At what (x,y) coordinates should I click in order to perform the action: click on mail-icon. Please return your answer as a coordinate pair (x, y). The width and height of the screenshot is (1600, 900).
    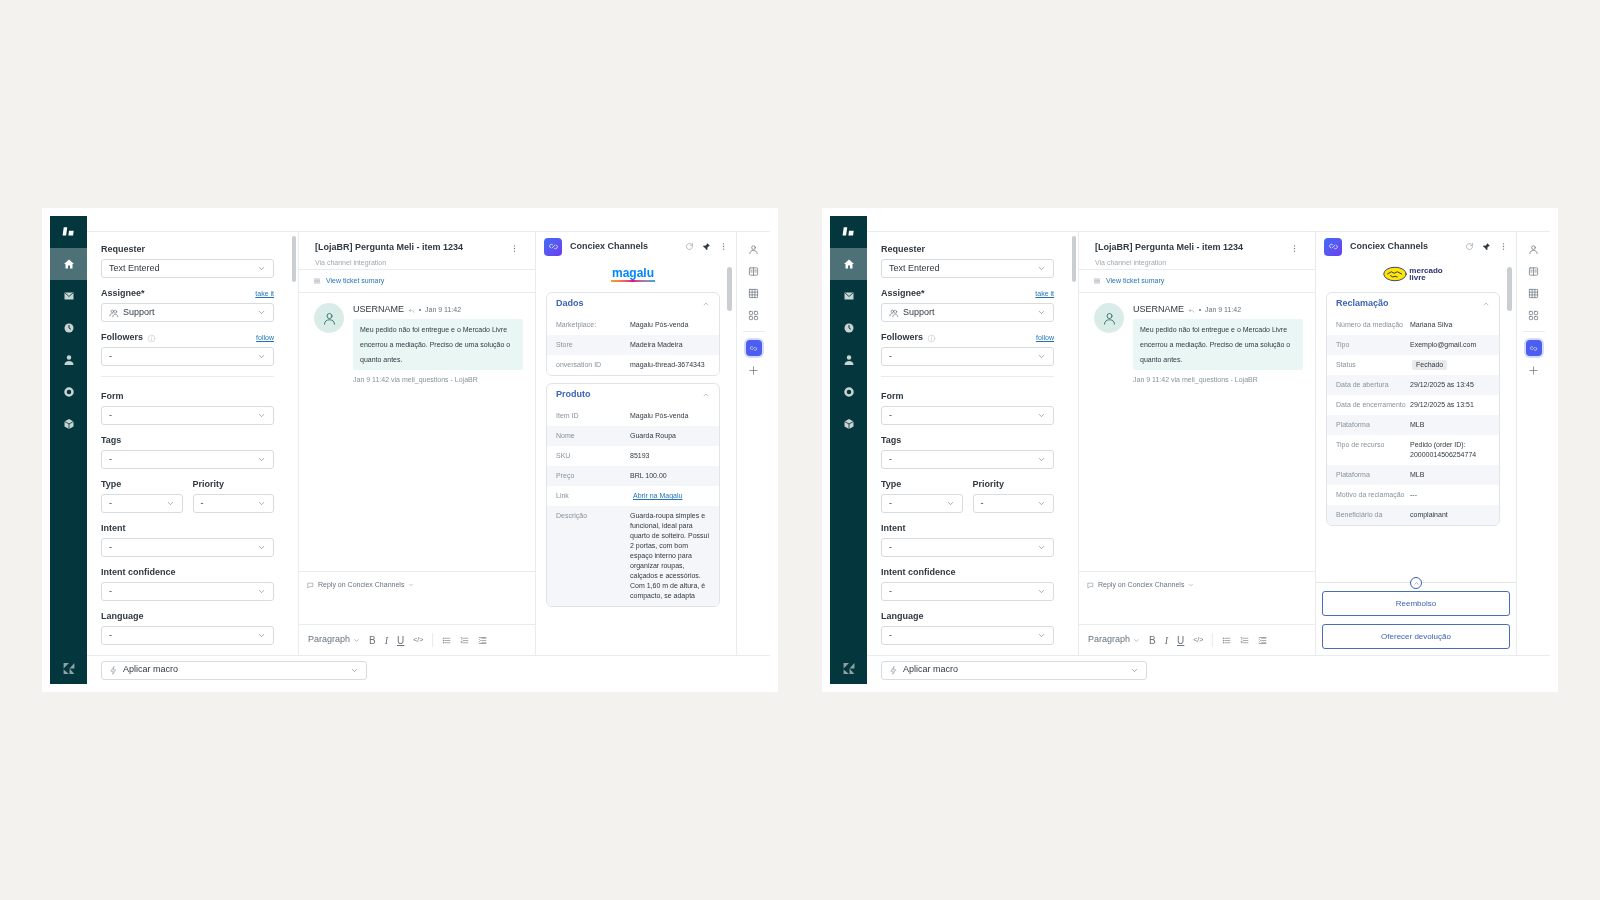
    Looking at the image, I should click on (848, 296).